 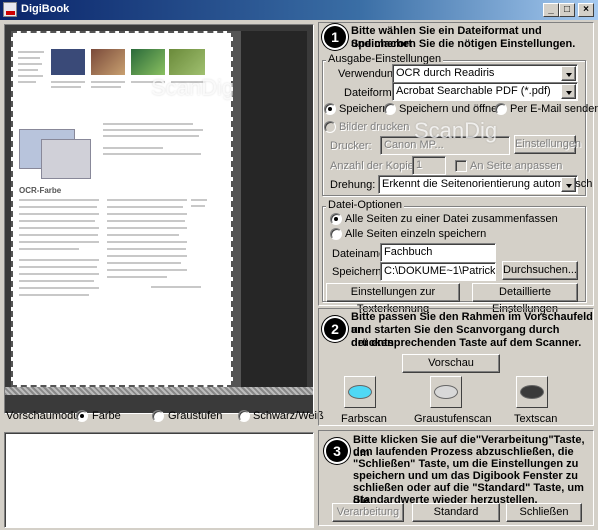 I want to click on mode-bw-label: Schwarz/Weiß, so click(x=288, y=416).